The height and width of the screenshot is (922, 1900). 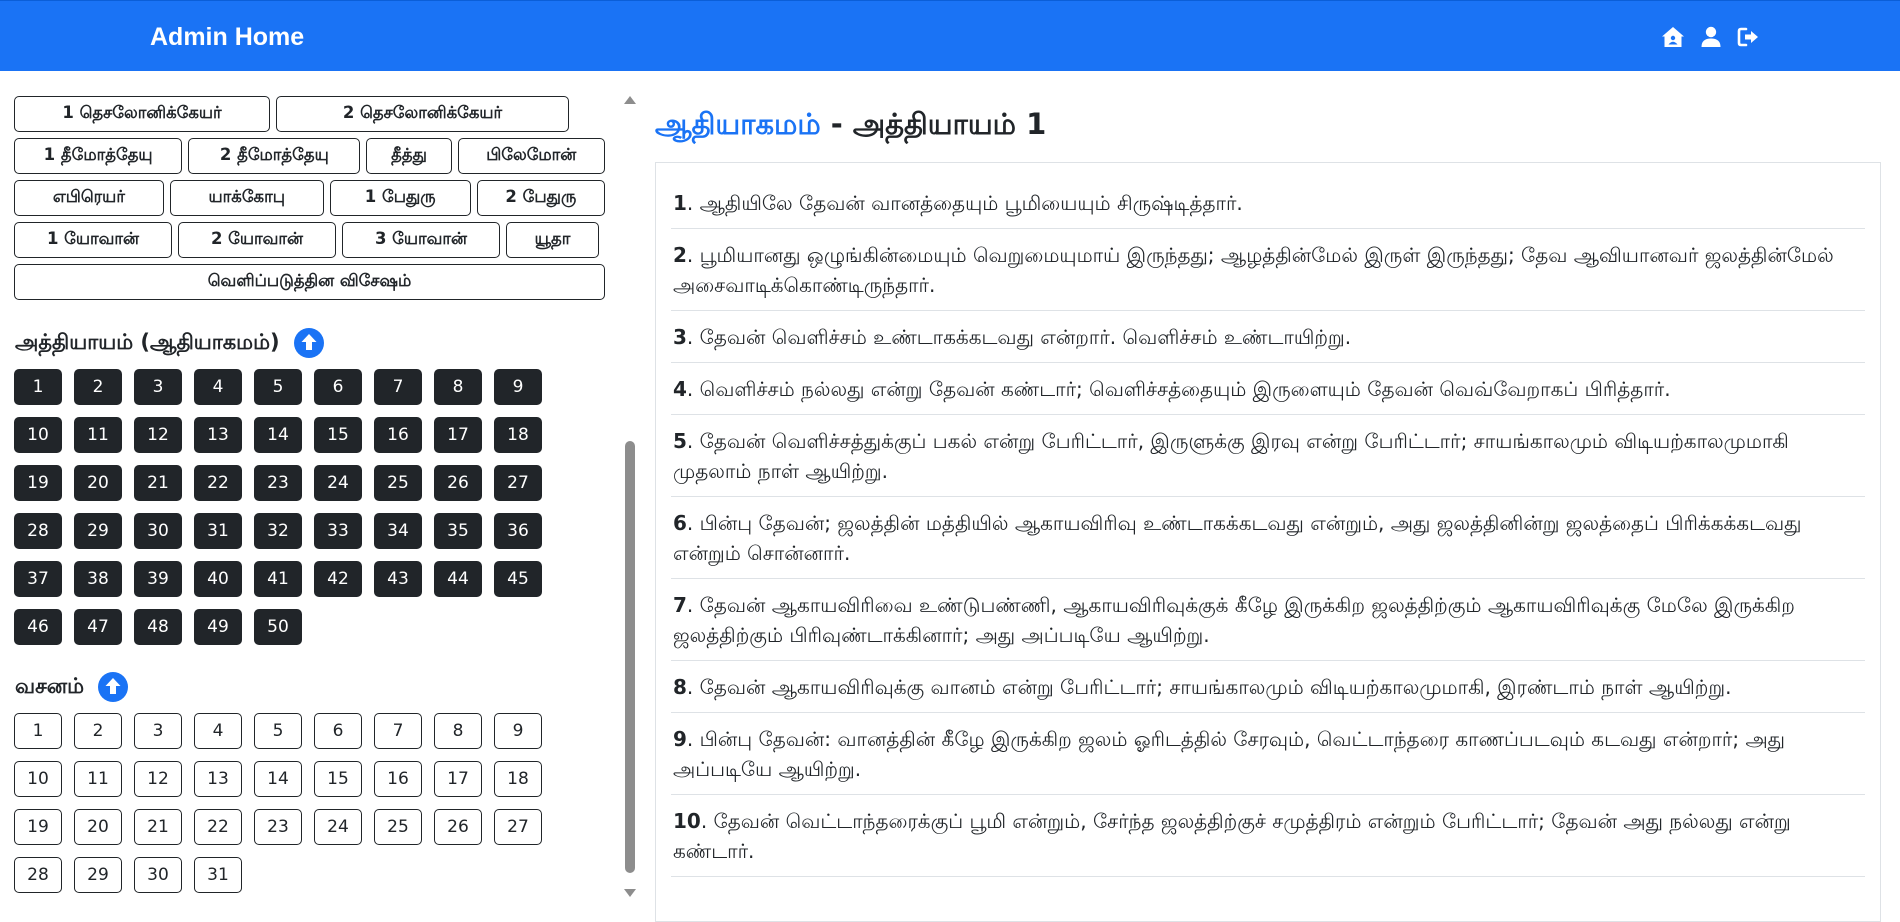 I want to click on verse-button-18: 18, so click(x=518, y=779).